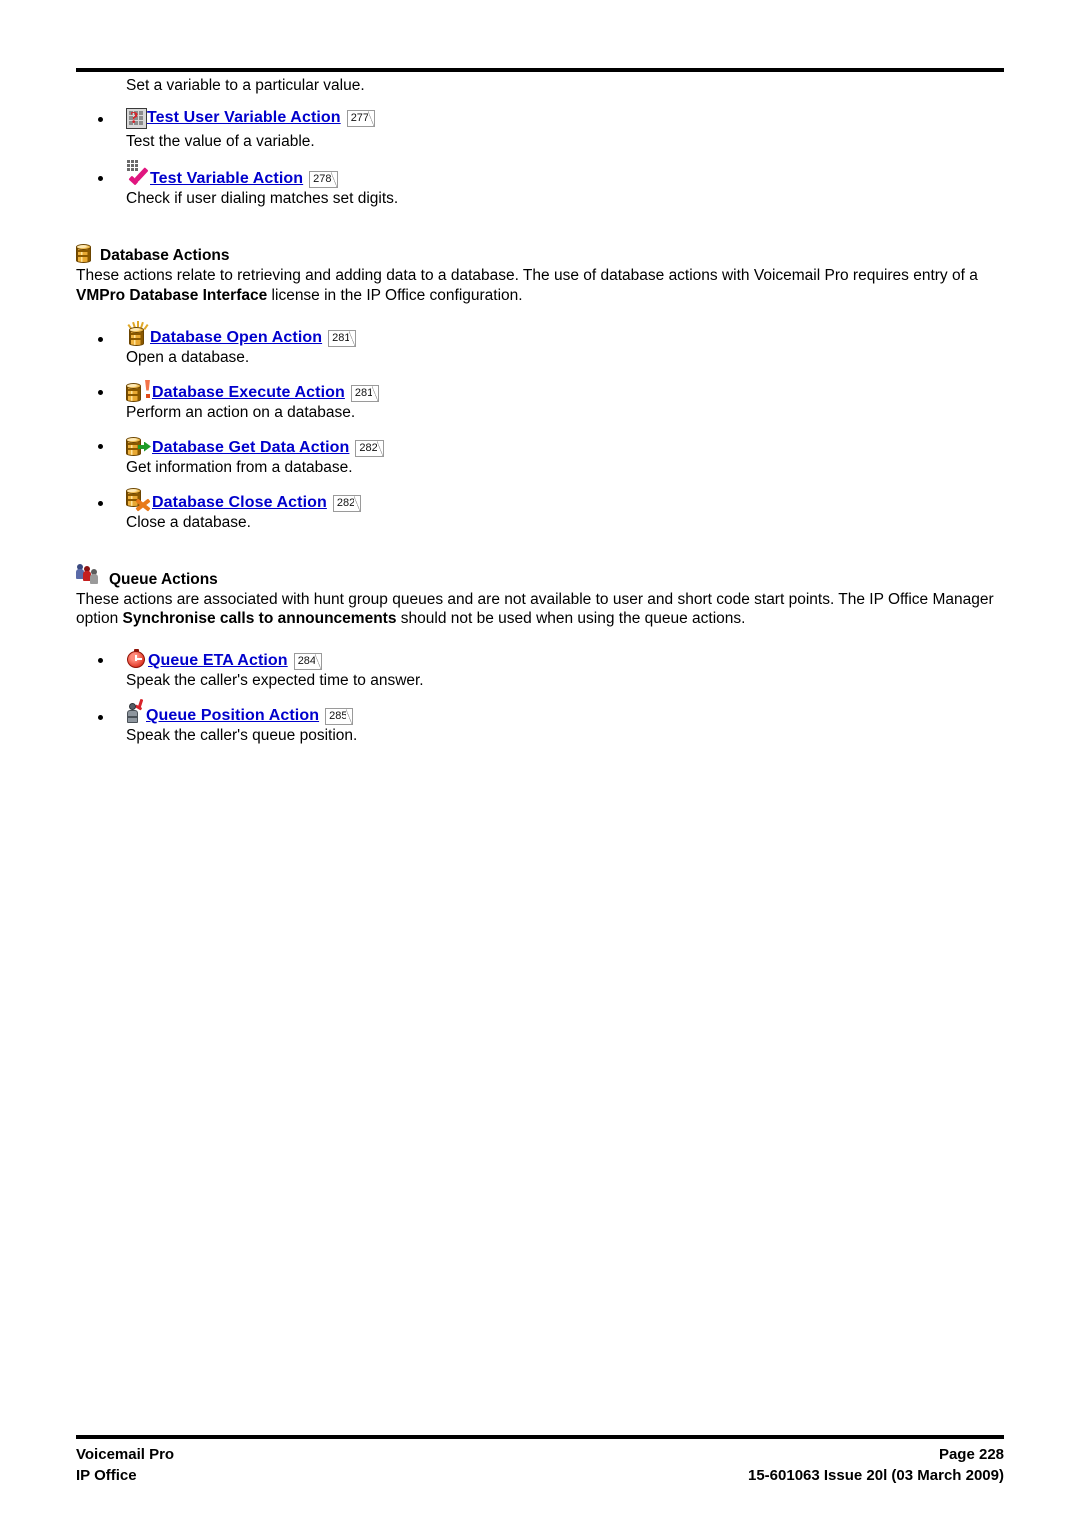  What do you see at coordinates (139, 391) in the screenshot?
I see `database-execute-icon` at bounding box center [139, 391].